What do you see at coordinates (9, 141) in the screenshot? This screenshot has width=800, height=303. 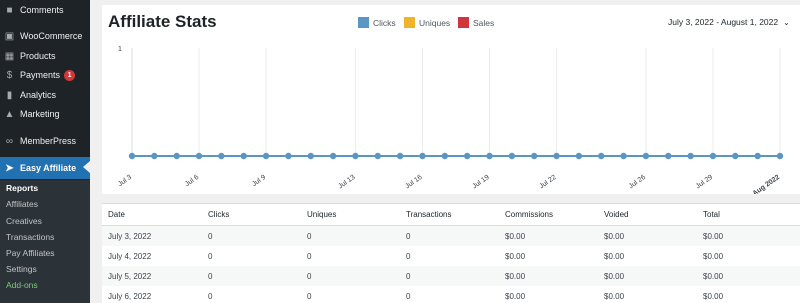 I see `memberpress-icon: ∞` at bounding box center [9, 141].